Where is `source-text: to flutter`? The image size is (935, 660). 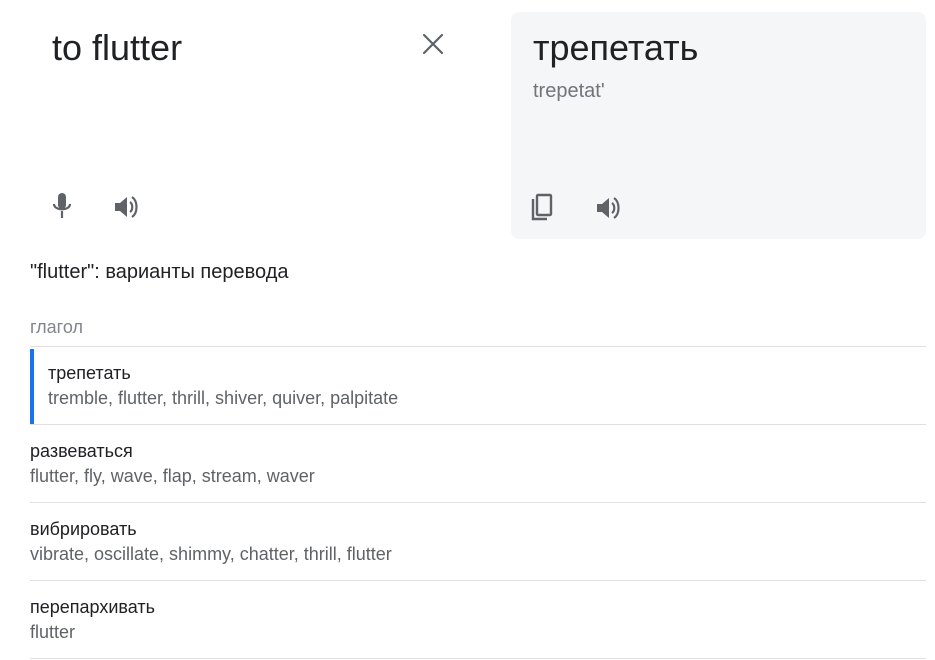 source-text: to flutter is located at coordinates (117, 48).